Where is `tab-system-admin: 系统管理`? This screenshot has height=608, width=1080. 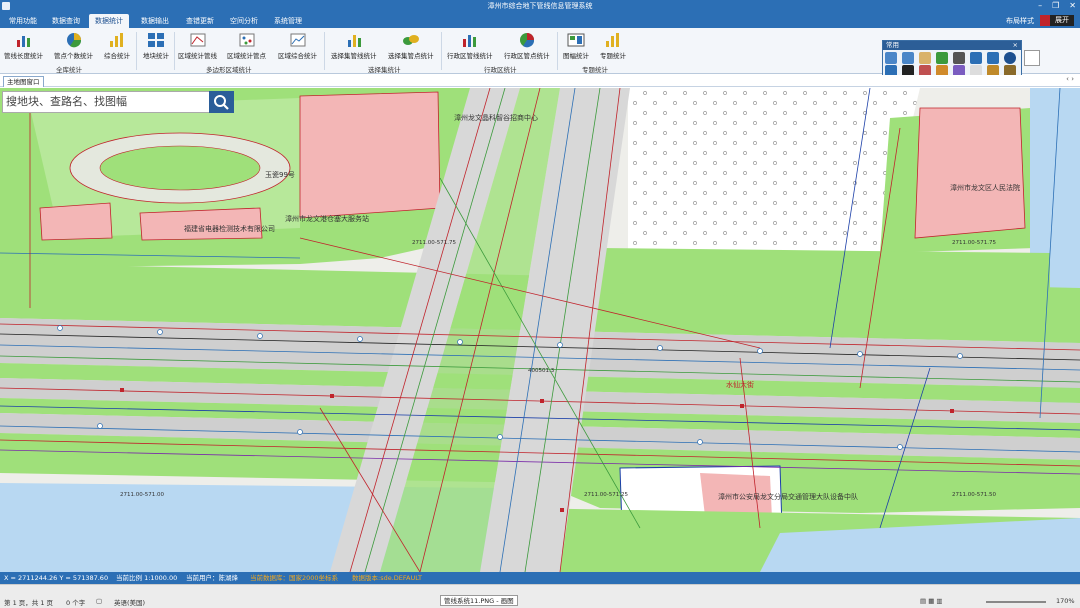 tab-system-admin: 系统管理 is located at coordinates (288, 21).